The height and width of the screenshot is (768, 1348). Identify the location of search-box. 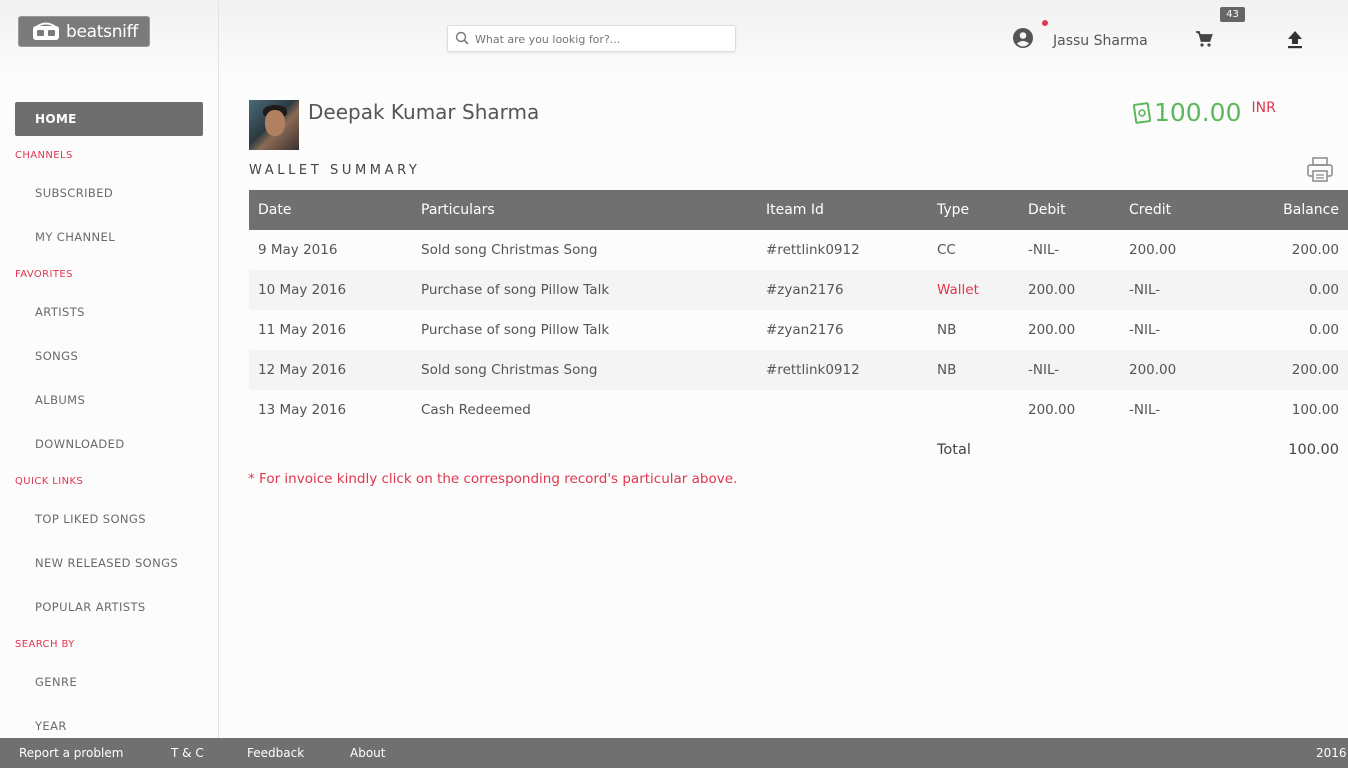
(591, 38).